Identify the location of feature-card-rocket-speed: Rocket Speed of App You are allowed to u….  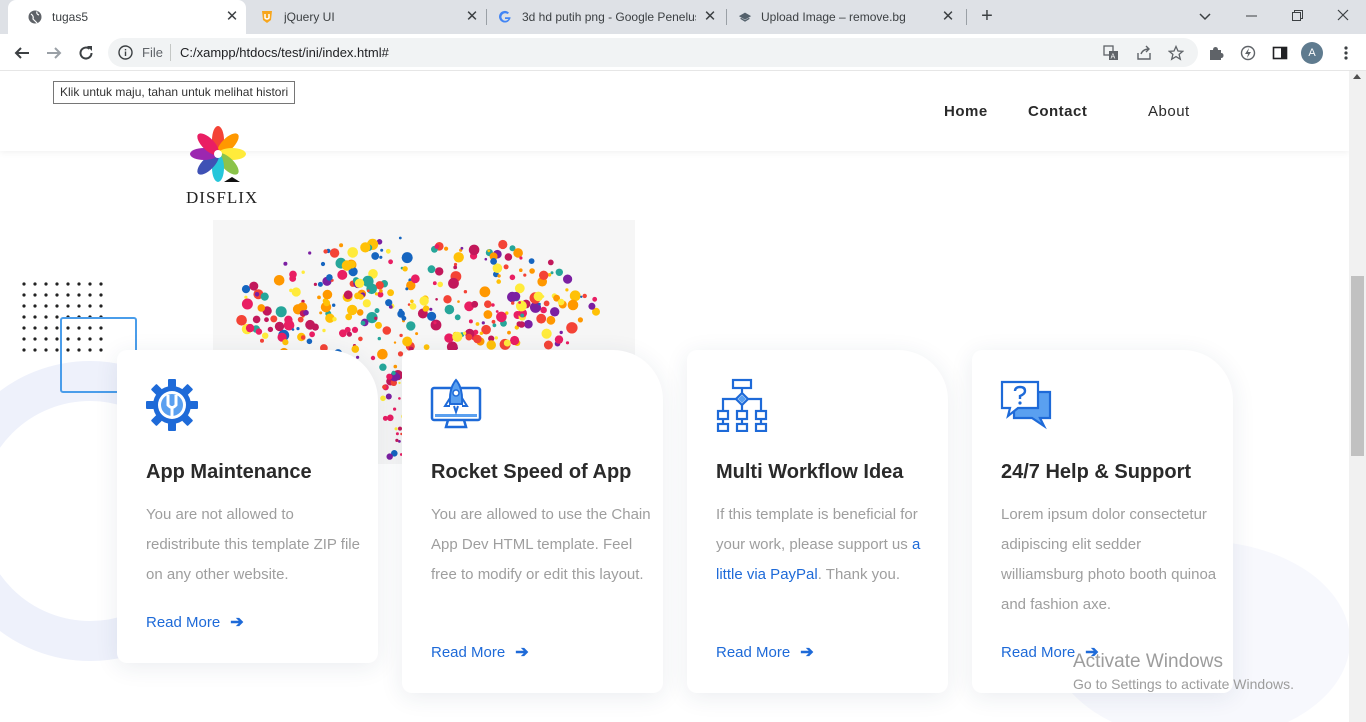
(532, 521).